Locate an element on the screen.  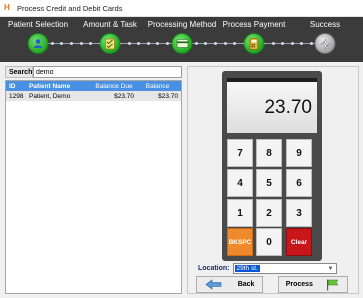
location-row: Location: 29th st. ▼ is located at coordinates (267, 268).